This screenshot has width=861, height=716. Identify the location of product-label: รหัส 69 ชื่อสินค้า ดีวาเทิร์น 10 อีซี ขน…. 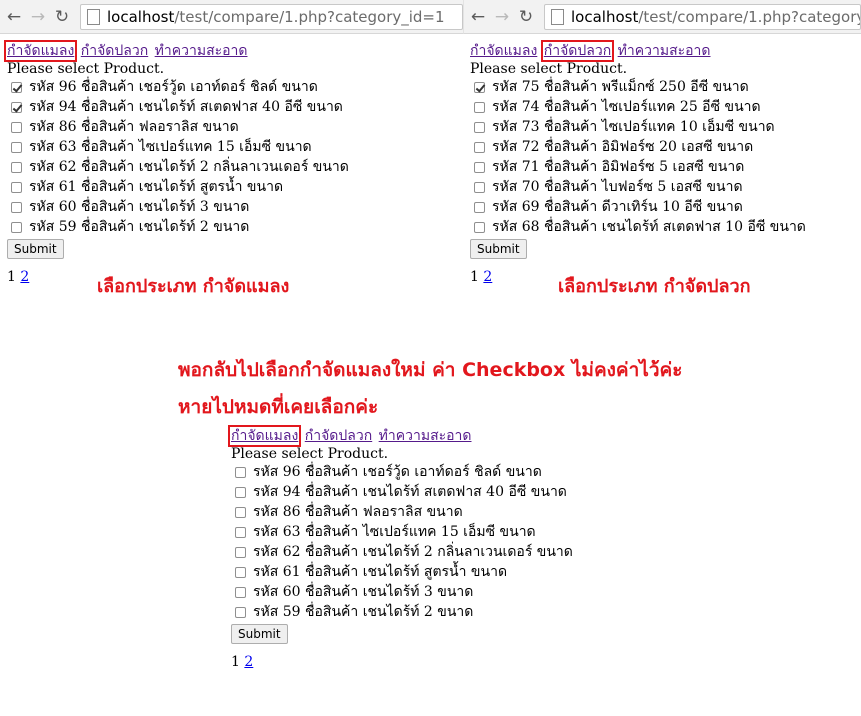
(617, 207).